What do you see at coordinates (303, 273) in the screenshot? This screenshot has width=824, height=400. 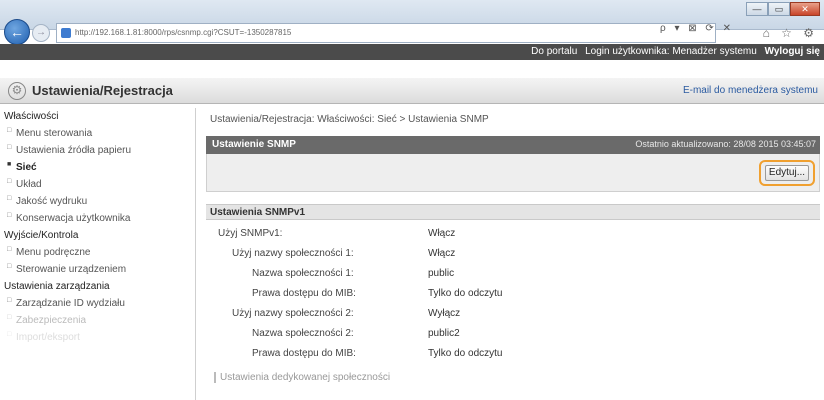 I see `setting-label: Nazwa społeczności 1:` at bounding box center [303, 273].